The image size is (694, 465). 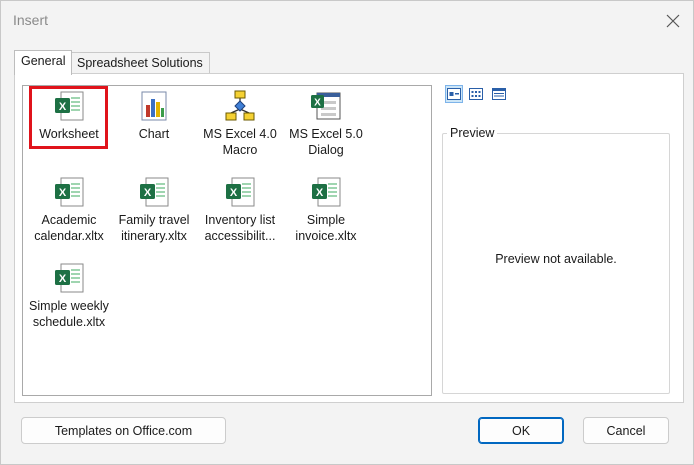 I want to click on list-view-button, so click(x=476, y=94).